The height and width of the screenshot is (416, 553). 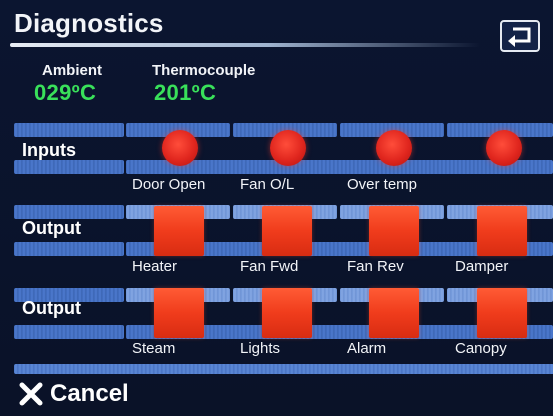 I want to click on back-button, so click(x=520, y=36).